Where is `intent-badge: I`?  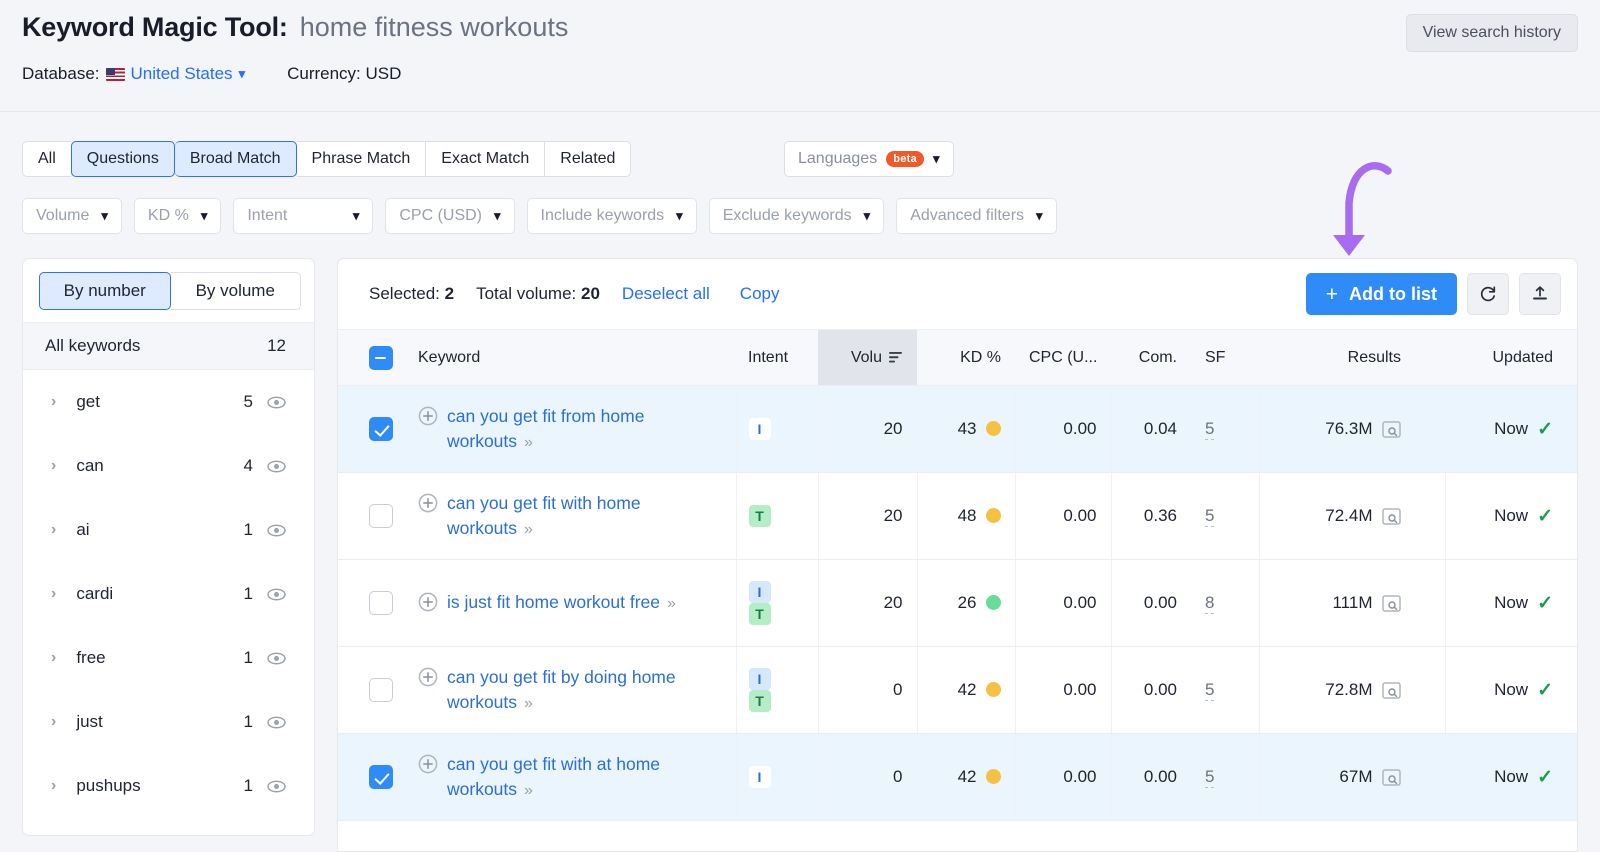
intent-badge: I is located at coordinates (759, 429).